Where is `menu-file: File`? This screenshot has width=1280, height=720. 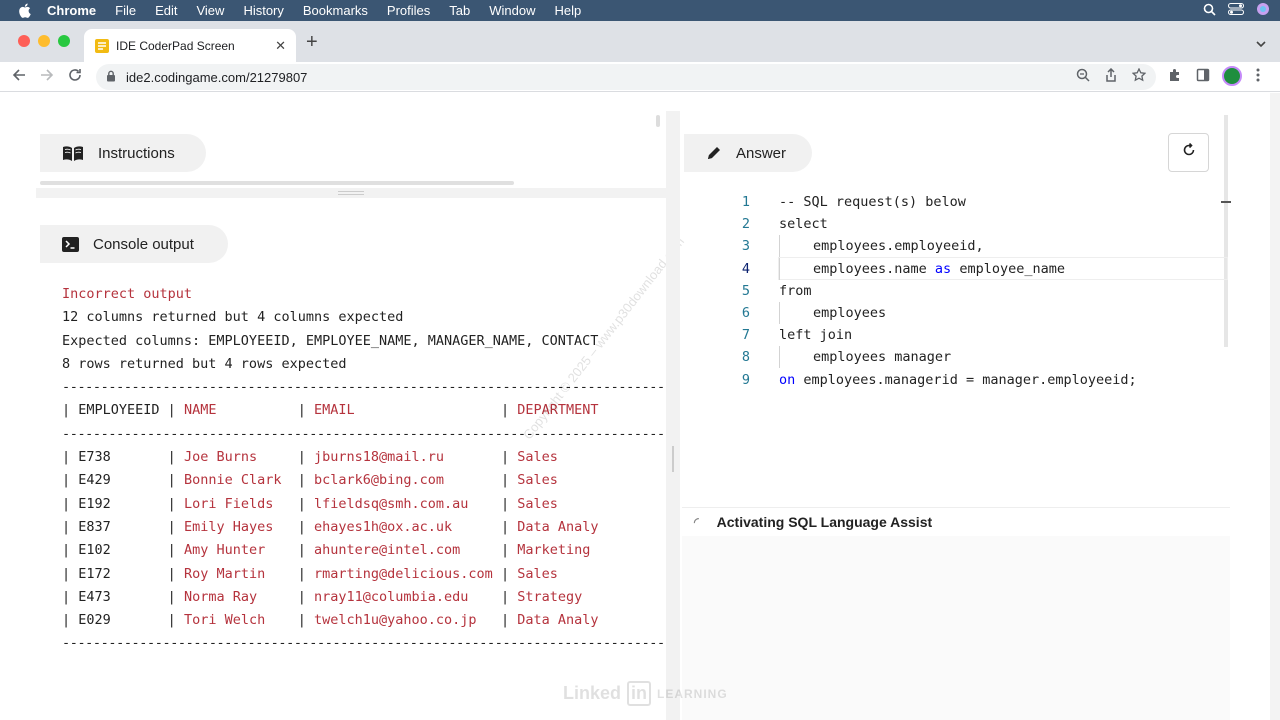 menu-file: File is located at coordinates (125, 10).